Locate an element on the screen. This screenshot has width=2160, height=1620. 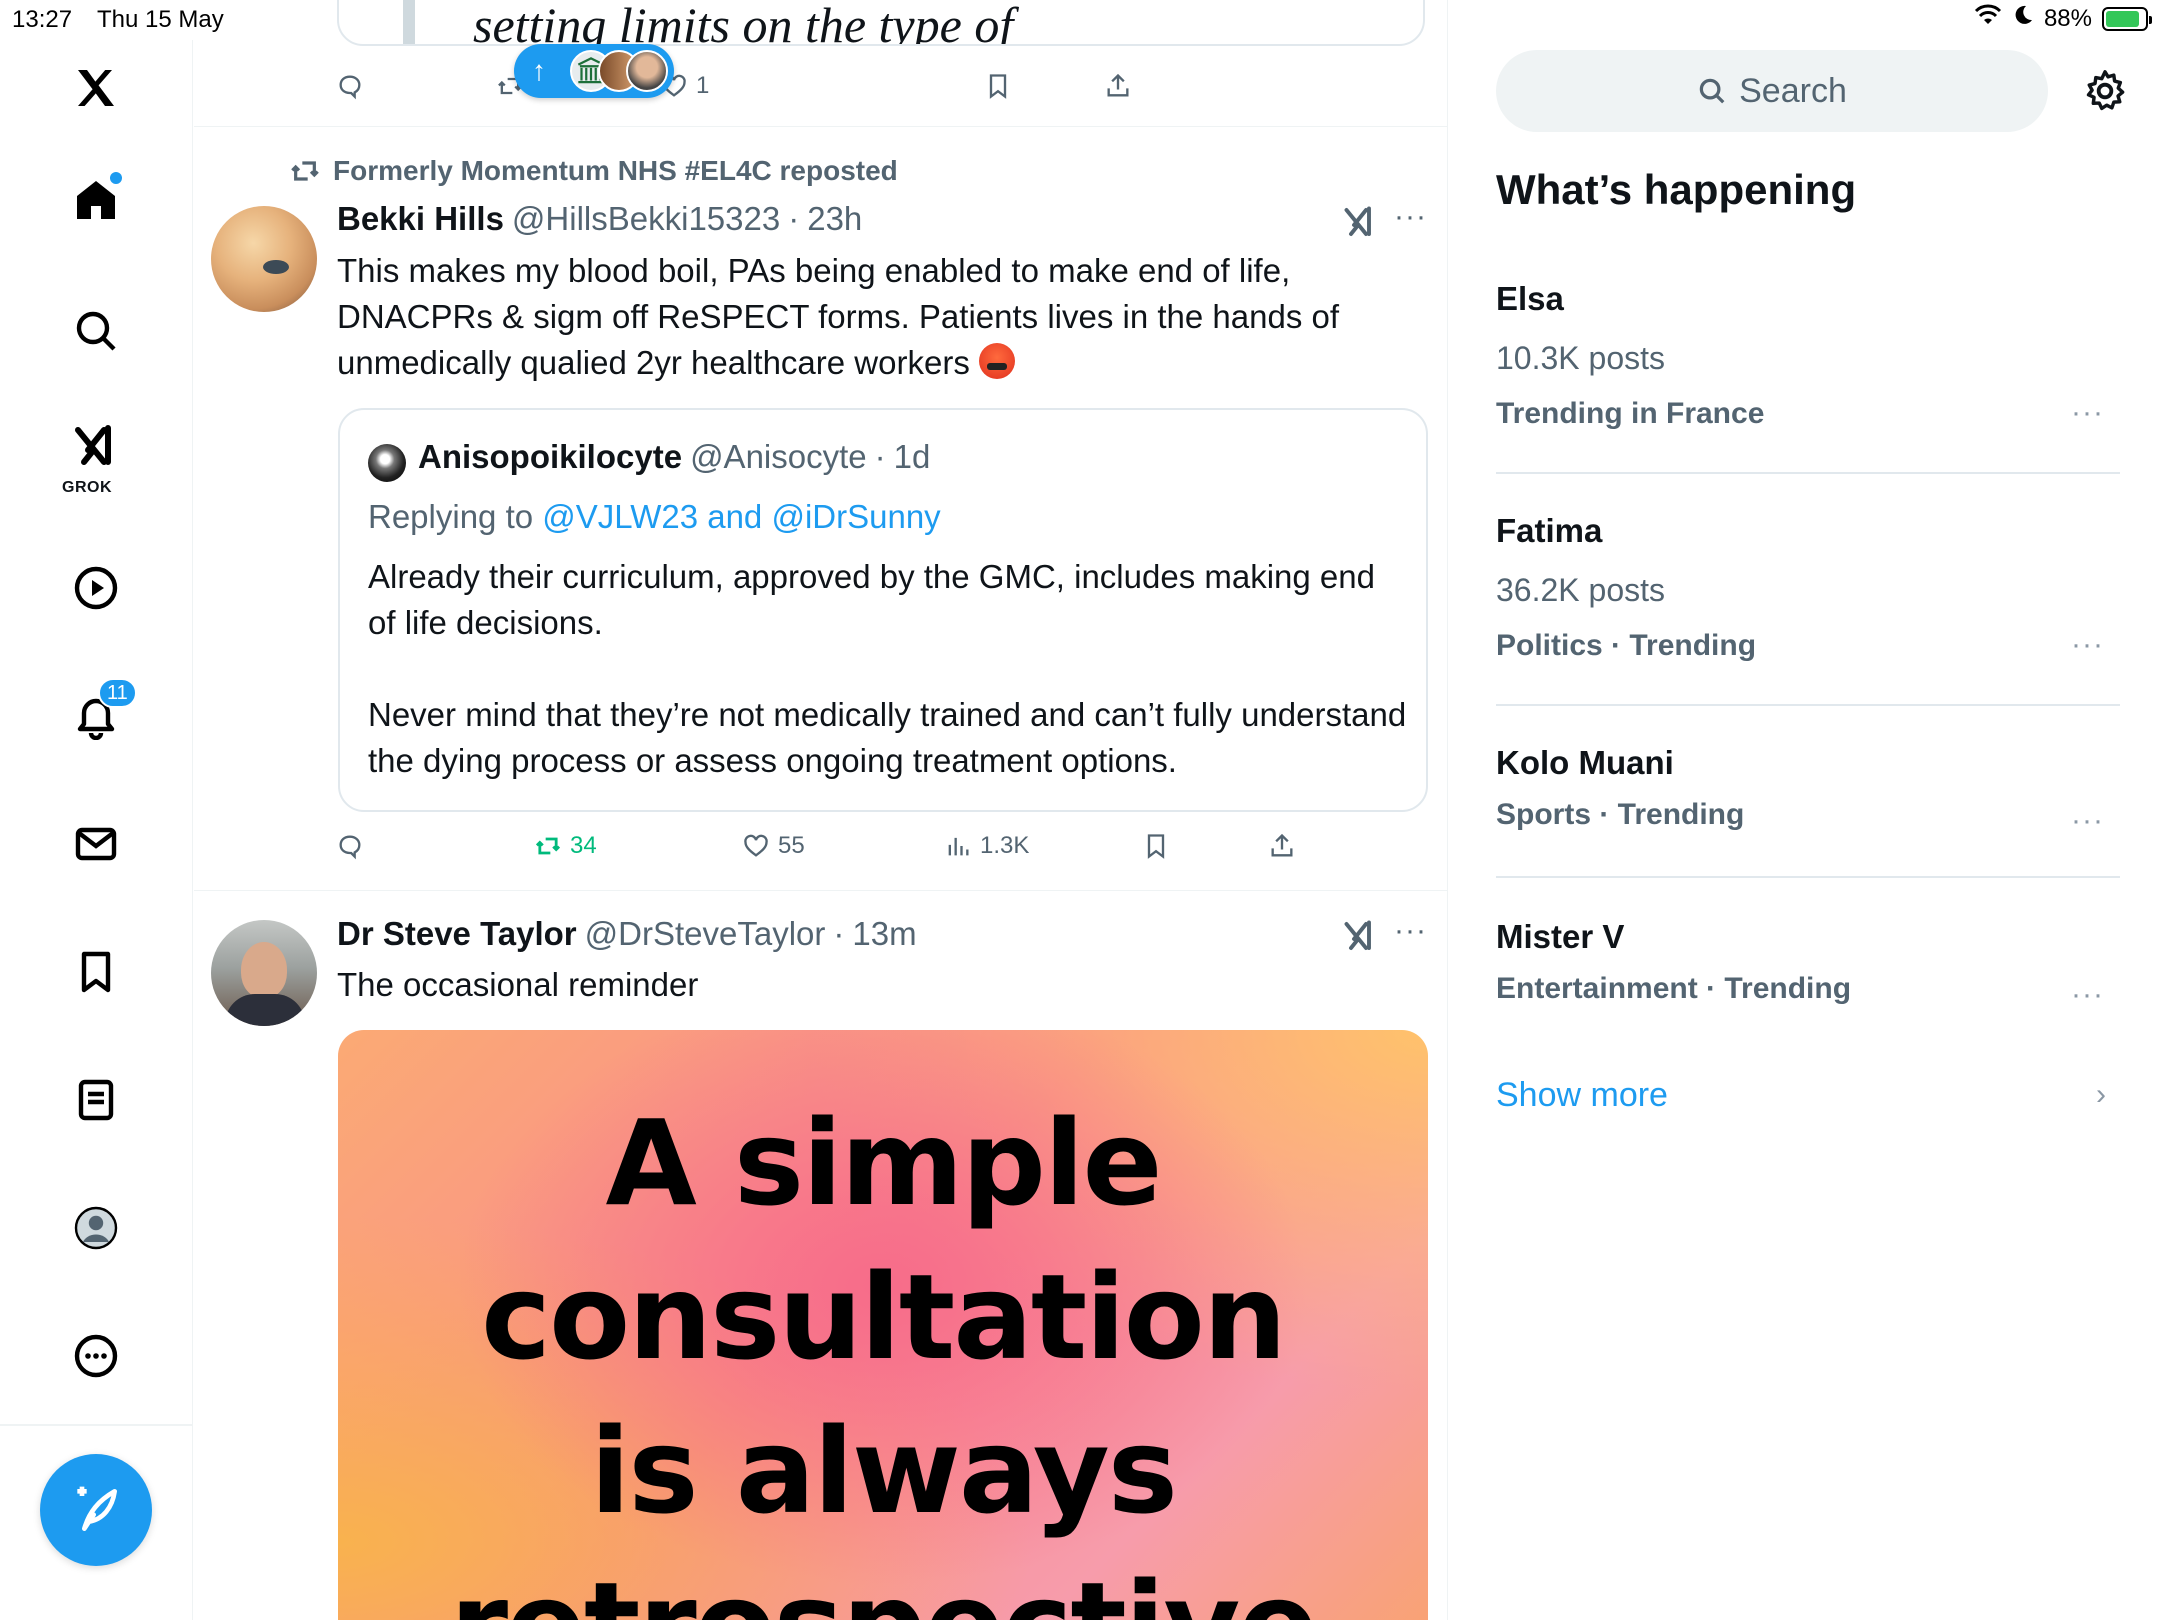
search-input: Search is located at coordinates (1772, 91).